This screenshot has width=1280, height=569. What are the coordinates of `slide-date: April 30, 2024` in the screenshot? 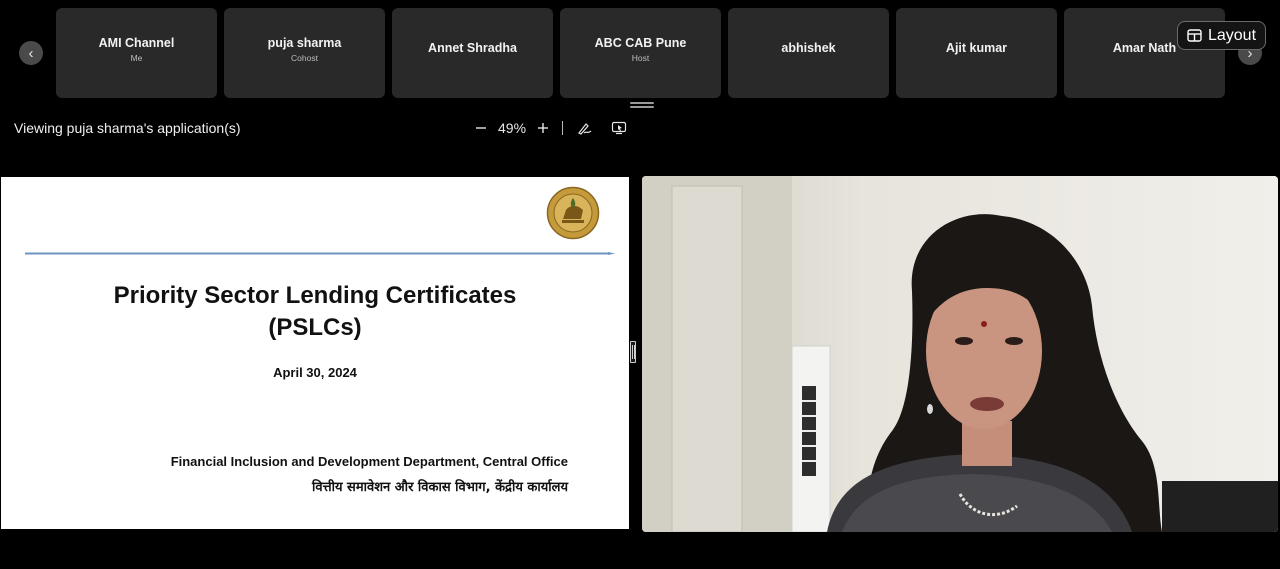 It's located at (315, 372).